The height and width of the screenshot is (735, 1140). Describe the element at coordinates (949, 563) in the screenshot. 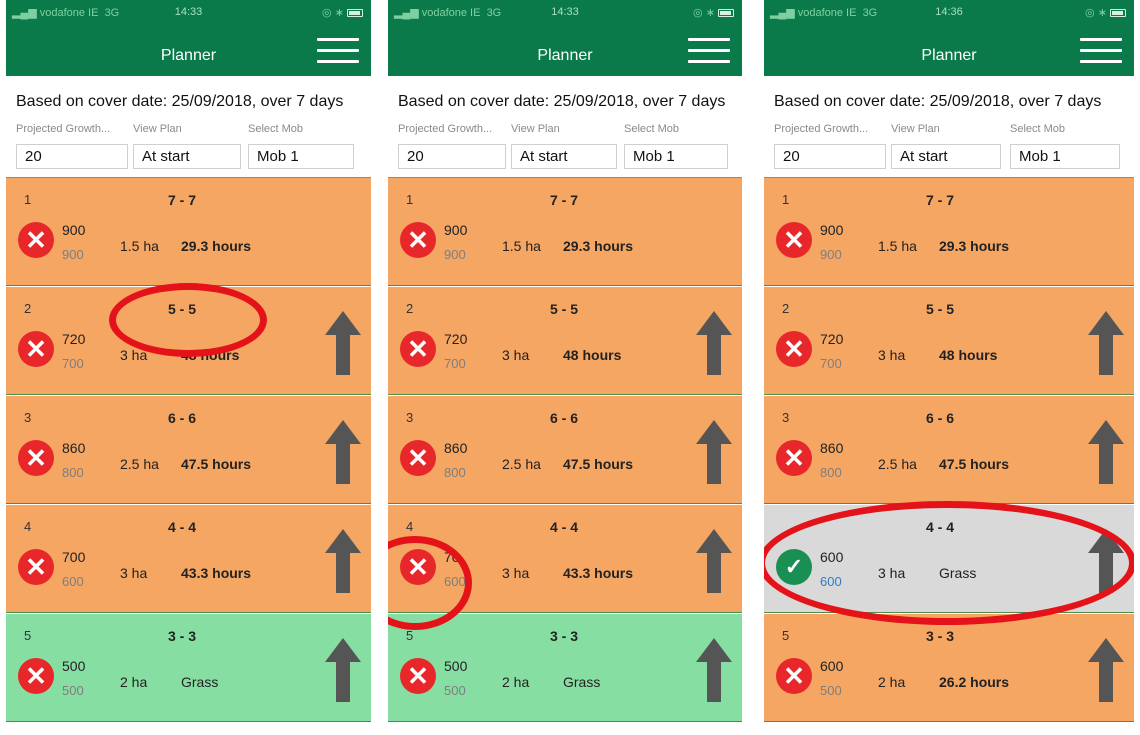

I see `annotation-circle` at that location.